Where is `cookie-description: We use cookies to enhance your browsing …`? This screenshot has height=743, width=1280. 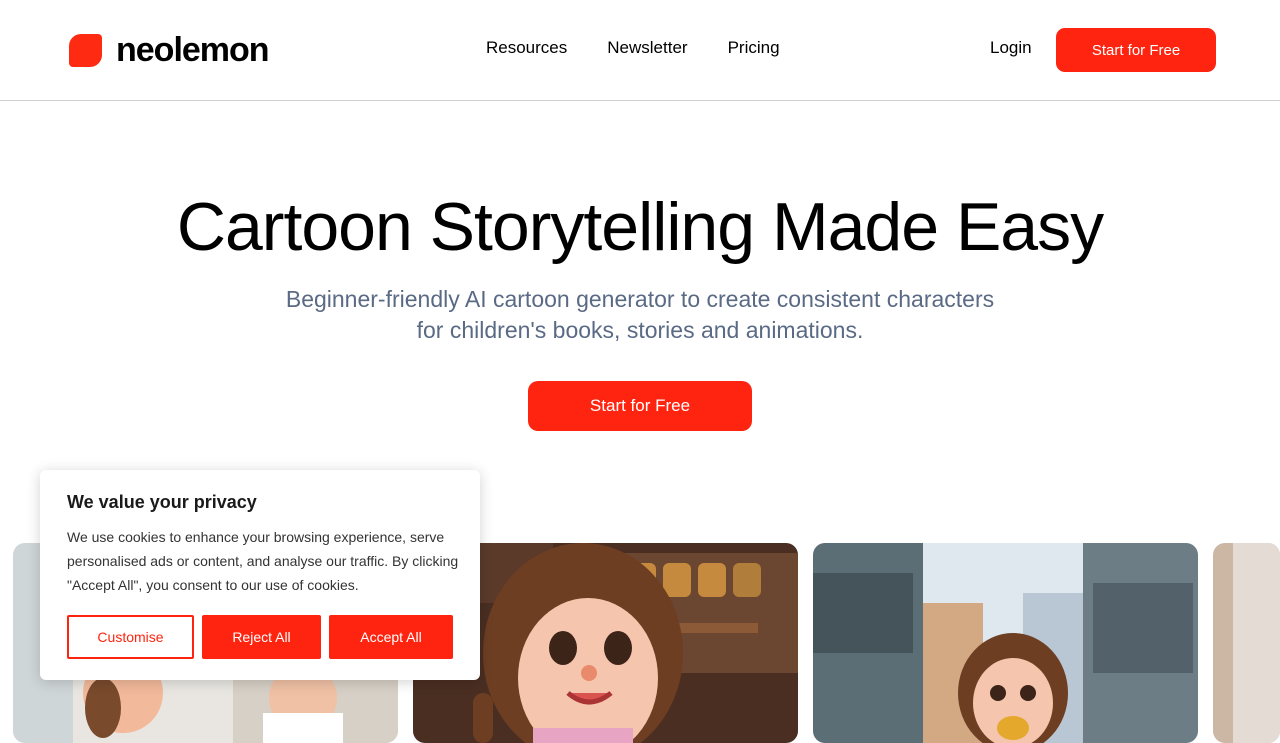 cookie-description: We use cookies to enhance your browsing … is located at coordinates (263, 561).